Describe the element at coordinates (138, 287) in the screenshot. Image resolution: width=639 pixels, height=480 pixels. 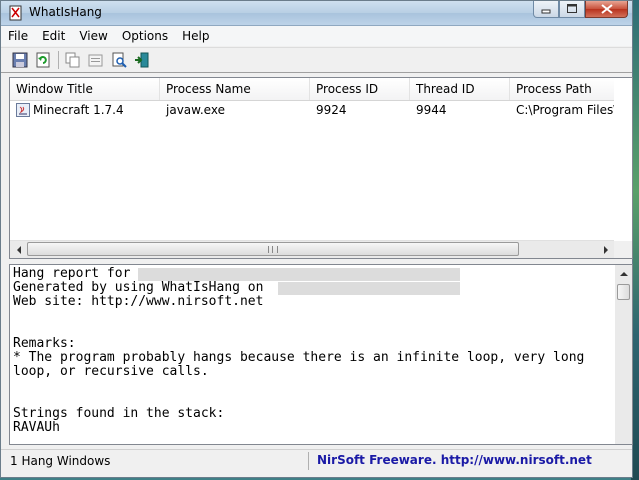
I see `report-line: Generated by using WhatIsHang on` at that location.